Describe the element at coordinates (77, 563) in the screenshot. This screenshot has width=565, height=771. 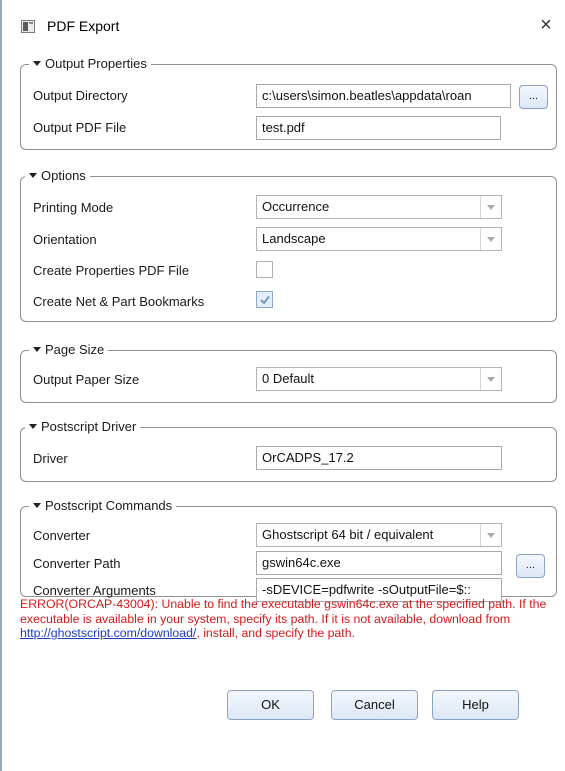
I see `converter-path-label: Converter Path` at that location.